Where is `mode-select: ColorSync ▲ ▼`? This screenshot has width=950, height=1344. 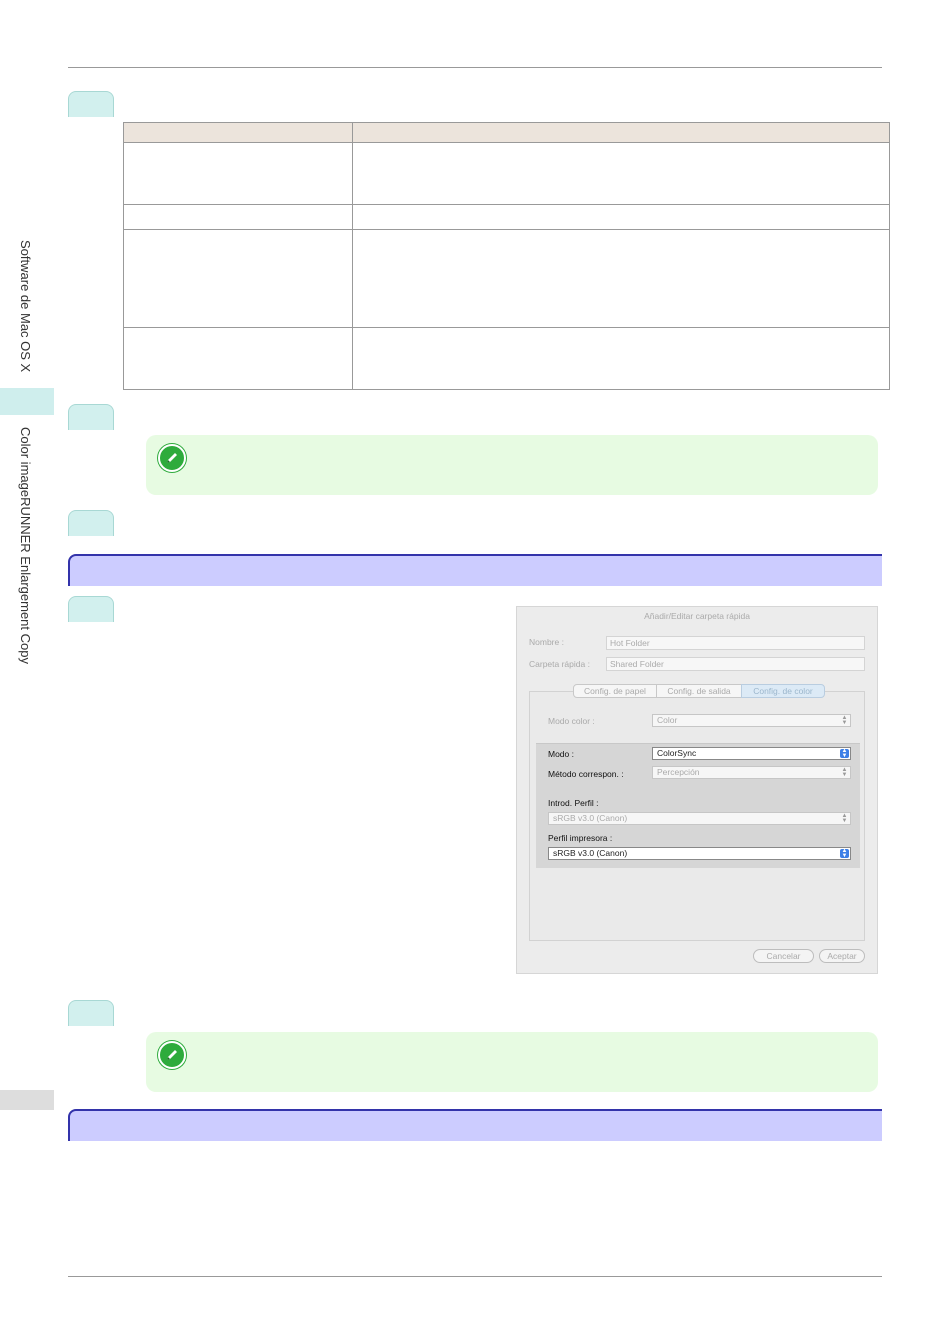
mode-select: ColorSync ▲ ▼ is located at coordinates (751, 753).